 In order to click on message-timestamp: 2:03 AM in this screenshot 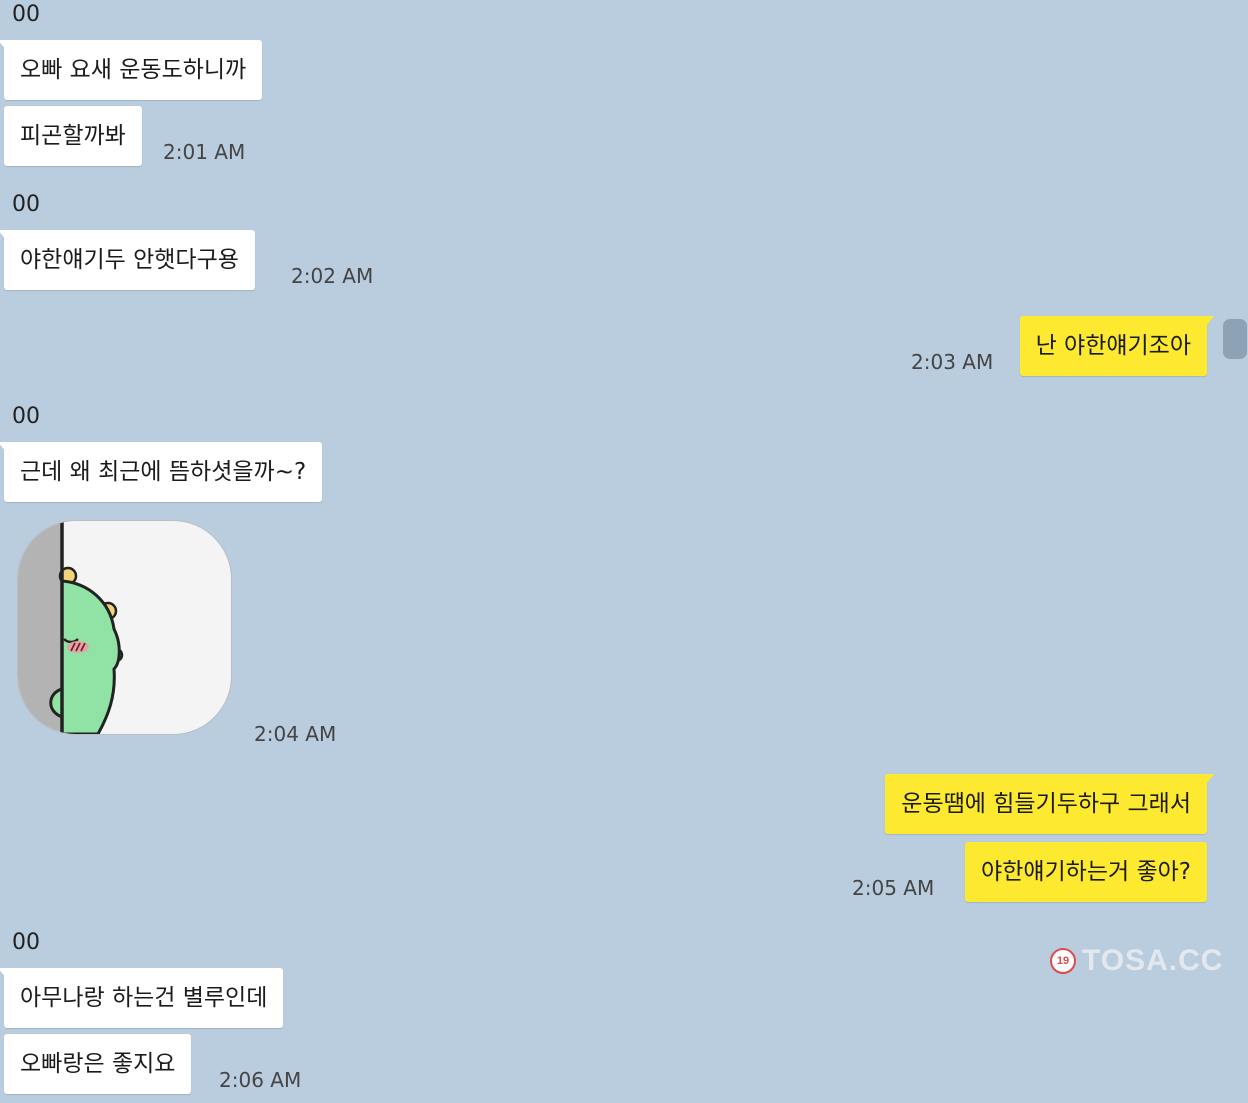, I will do `click(952, 362)`.